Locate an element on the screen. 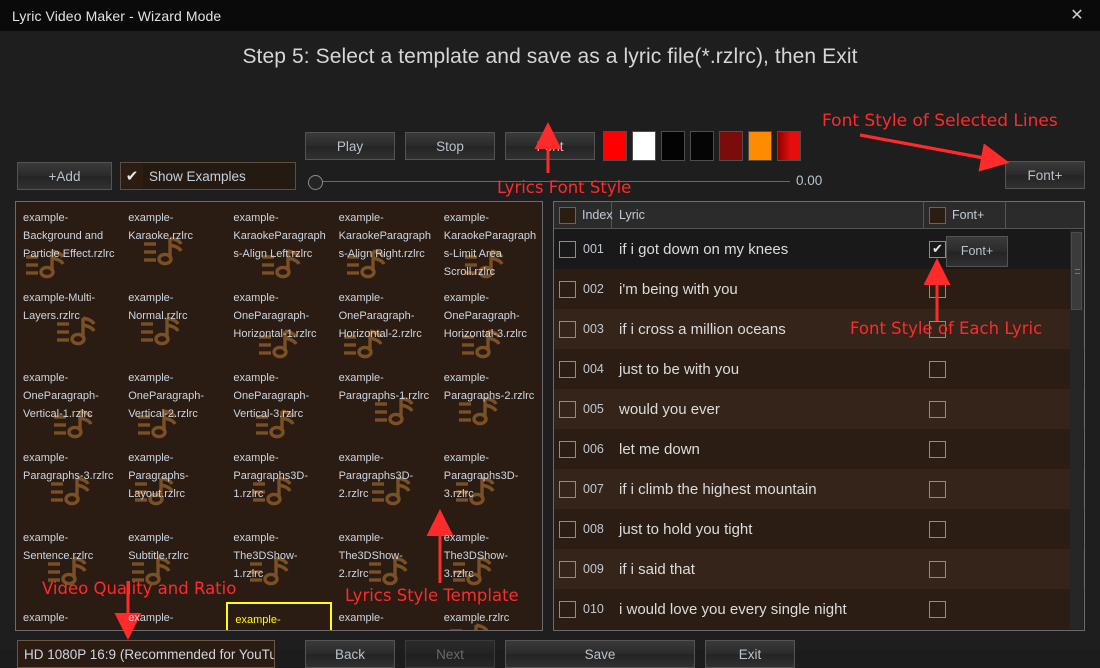  template-item: example-Paragraphs3D-2.rzlrc is located at coordinates (384, 482).